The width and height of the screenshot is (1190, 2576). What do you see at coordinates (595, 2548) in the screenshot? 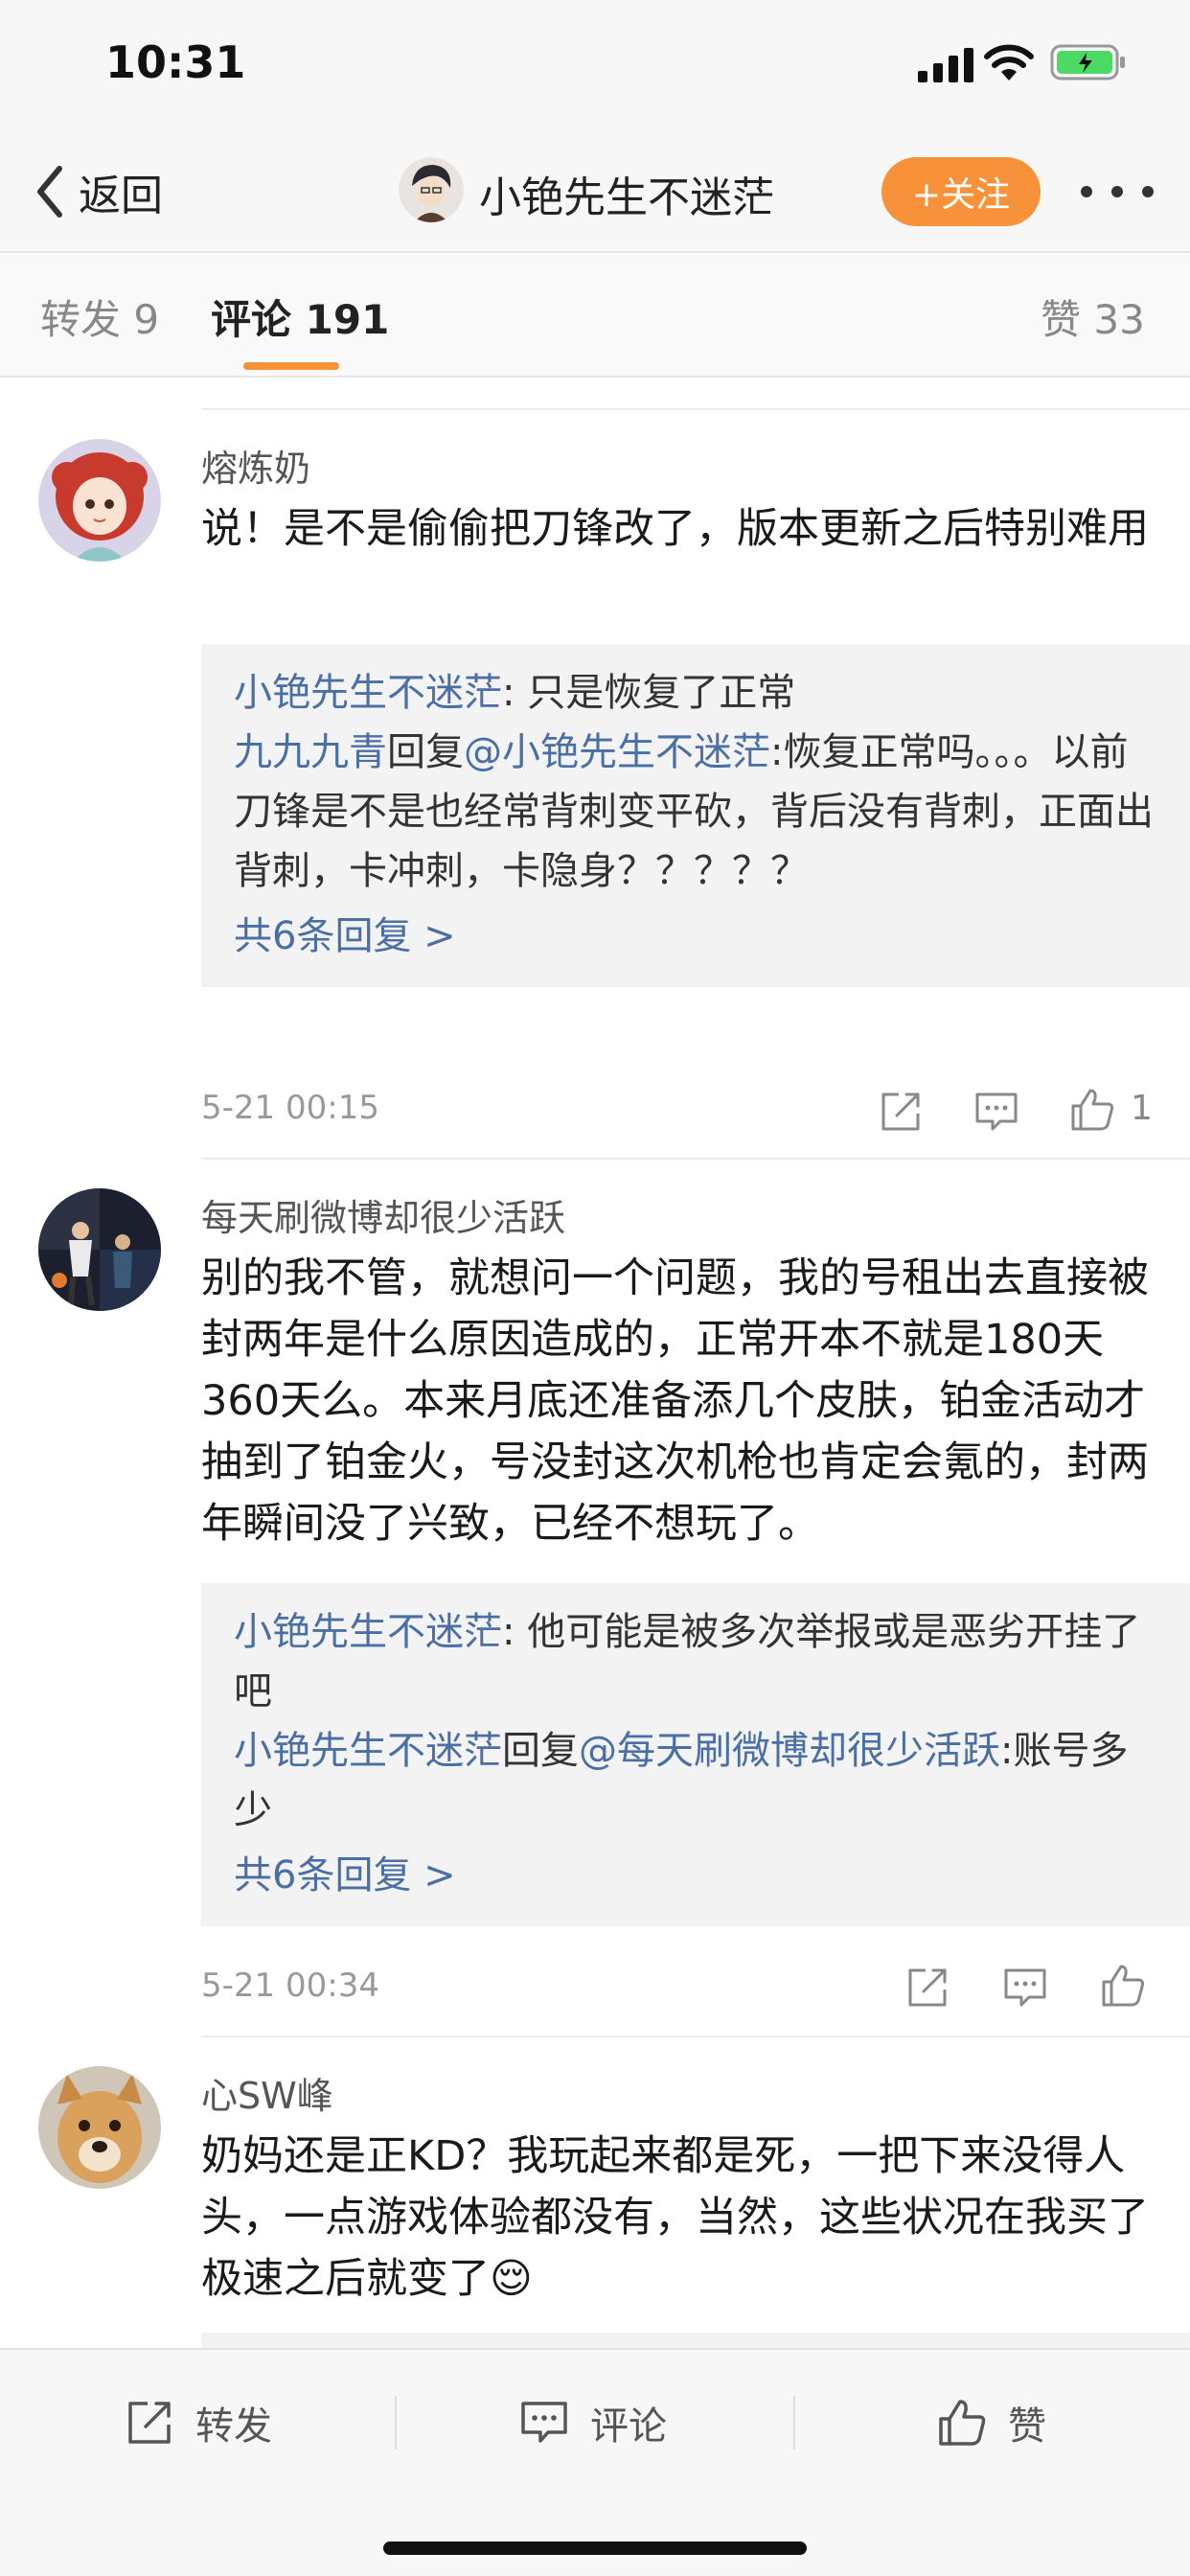
I see `home-indicator` at bounding box center [595, 2548].